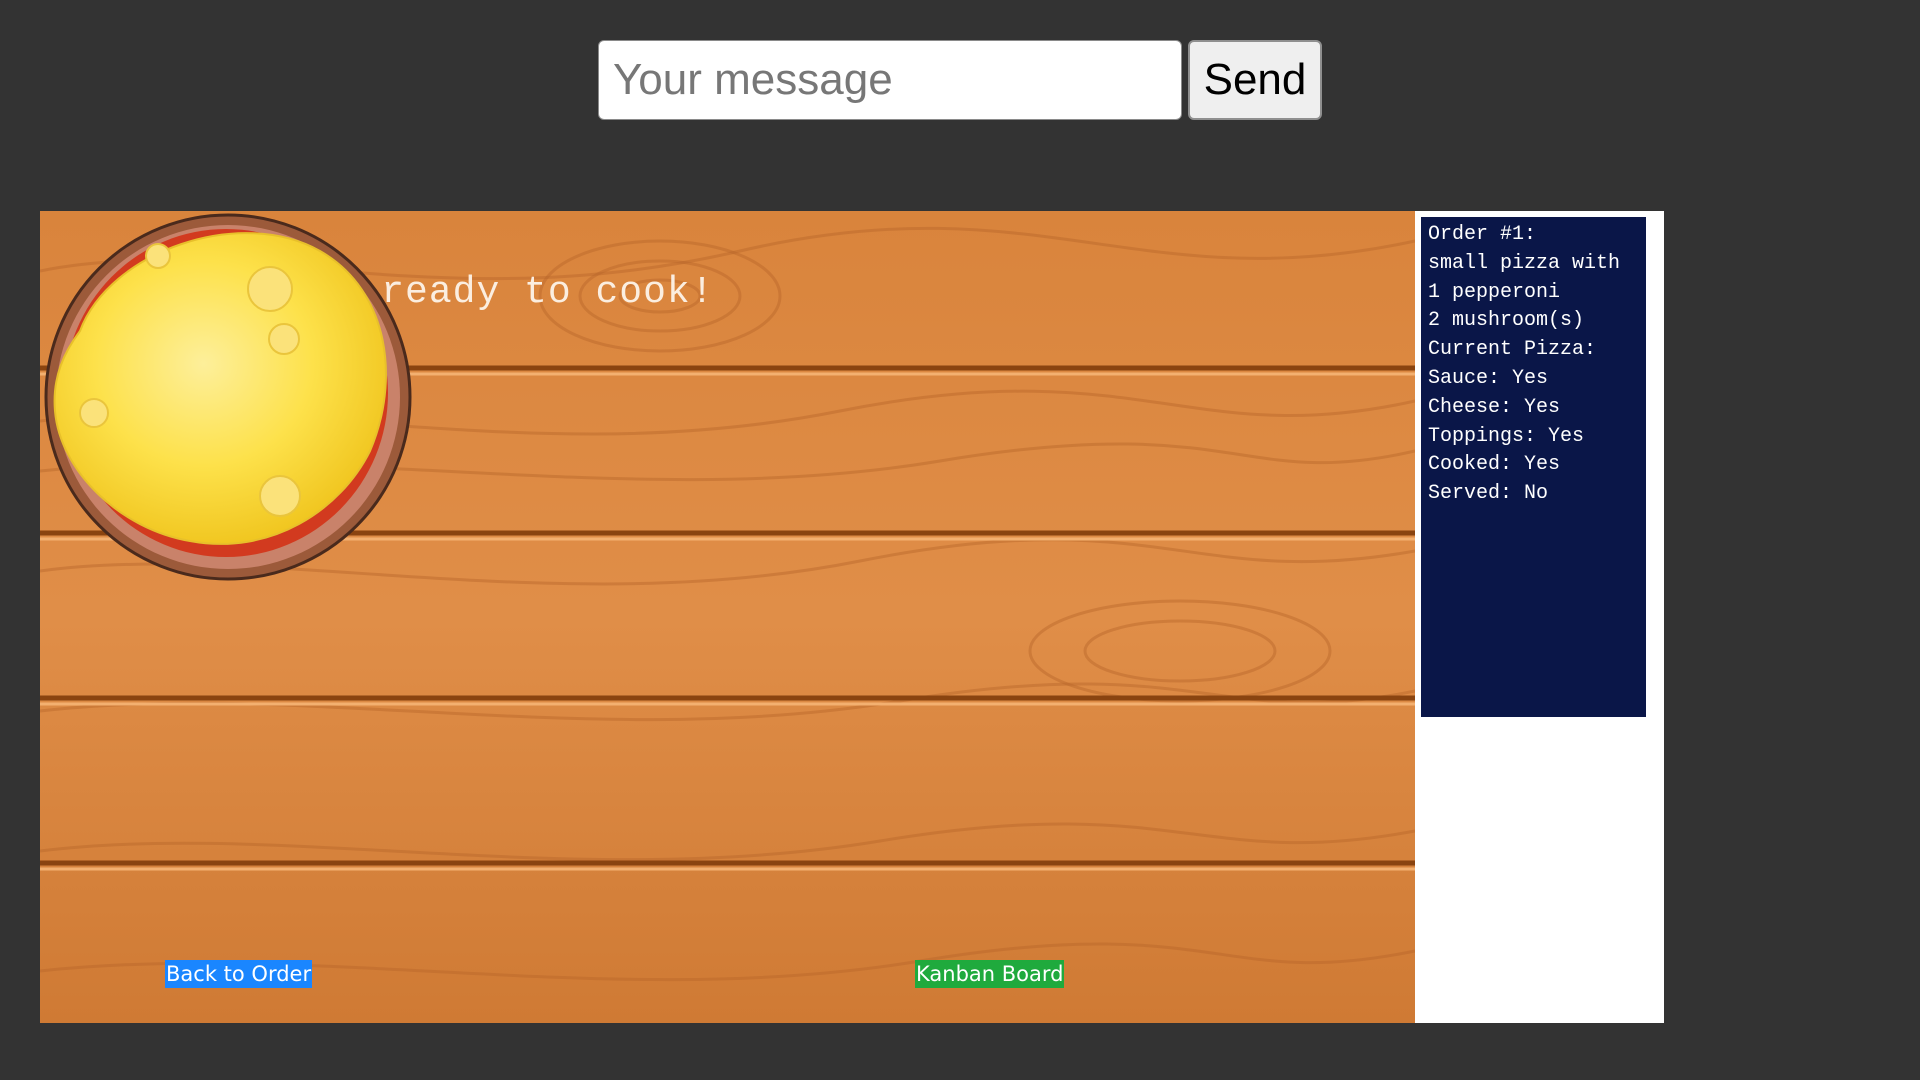  I want to click on current-pizza-heading: Current Pizza:, so click(1512, 350).